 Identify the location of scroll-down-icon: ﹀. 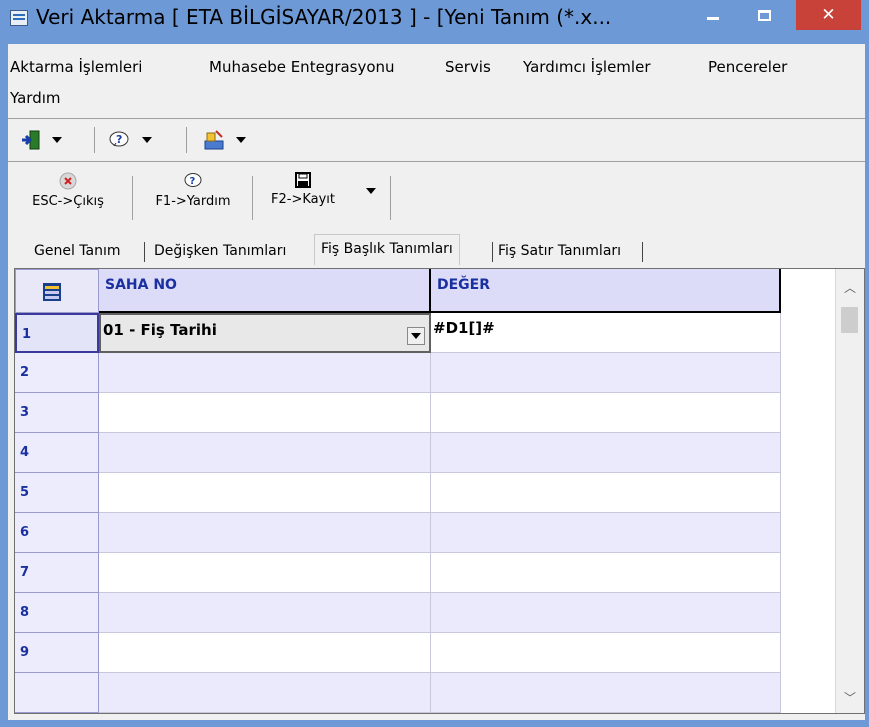
(850, 697).